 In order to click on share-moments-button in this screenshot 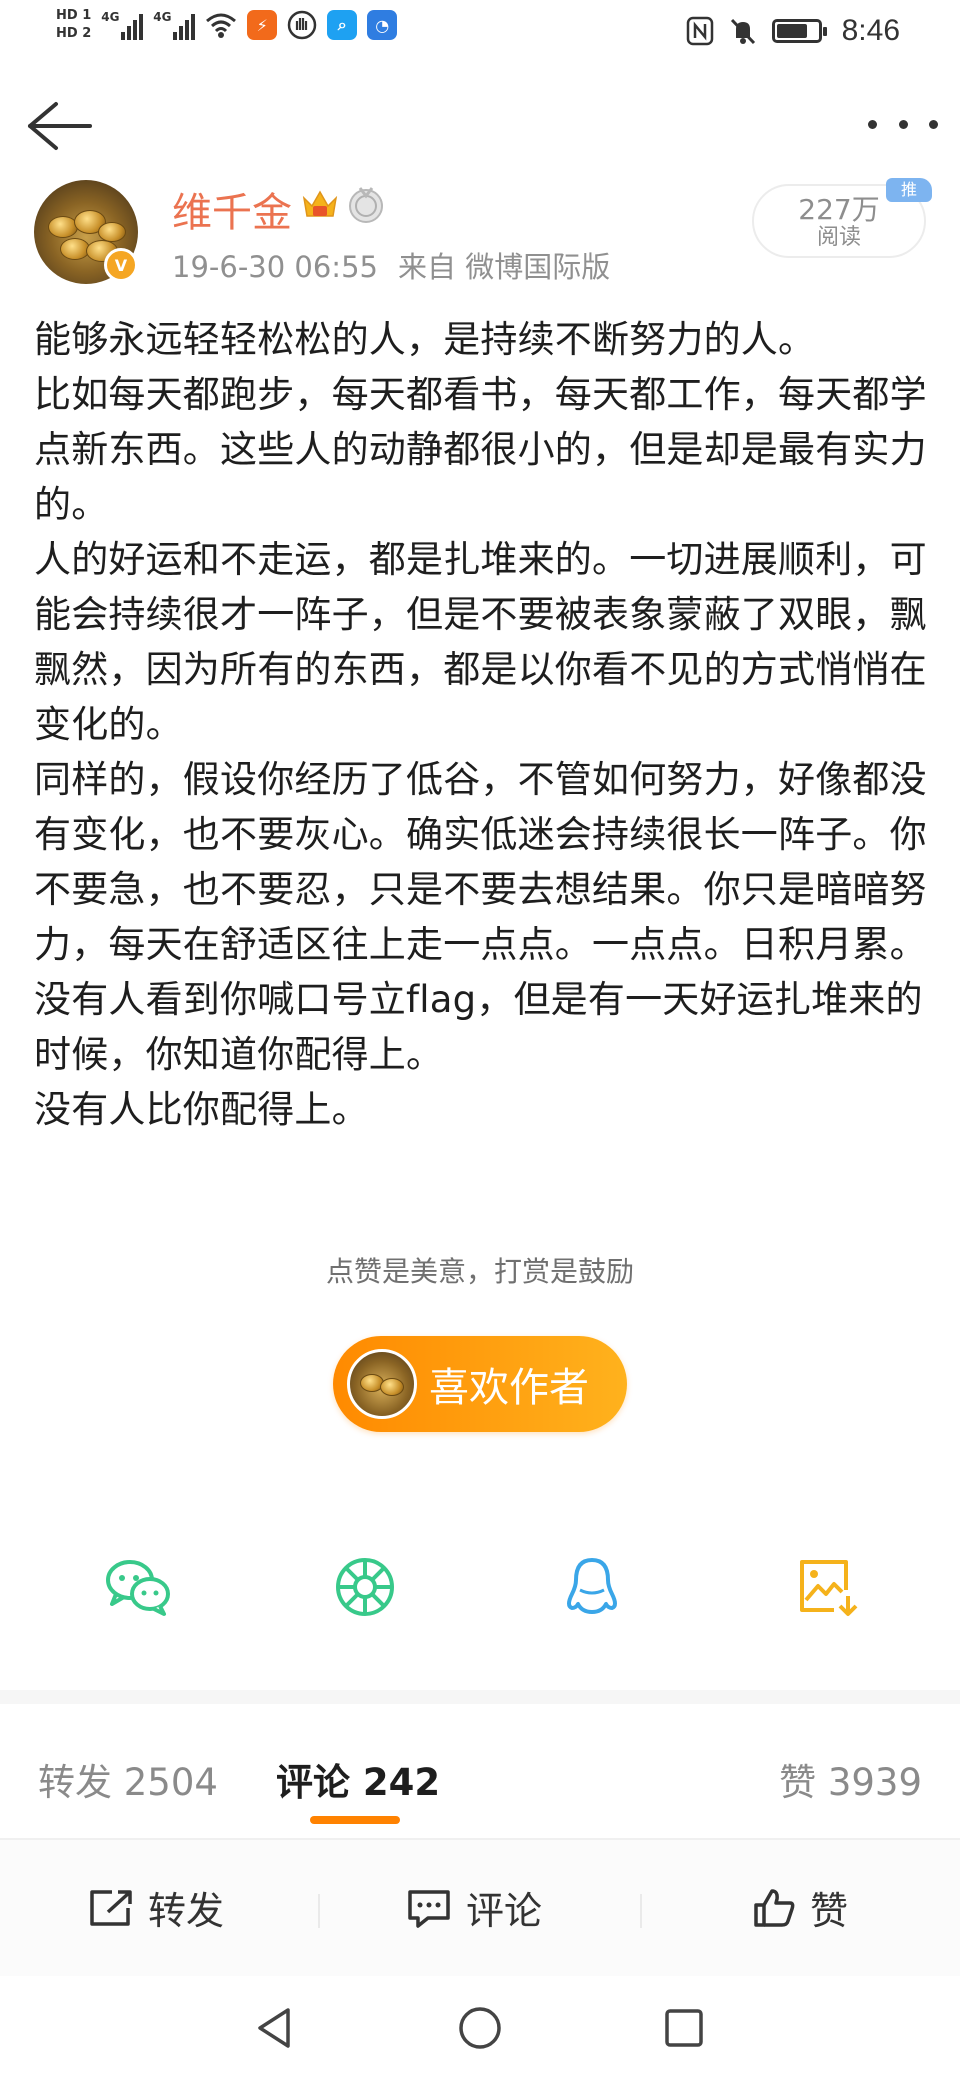, I will do `click(368, 1587)`.